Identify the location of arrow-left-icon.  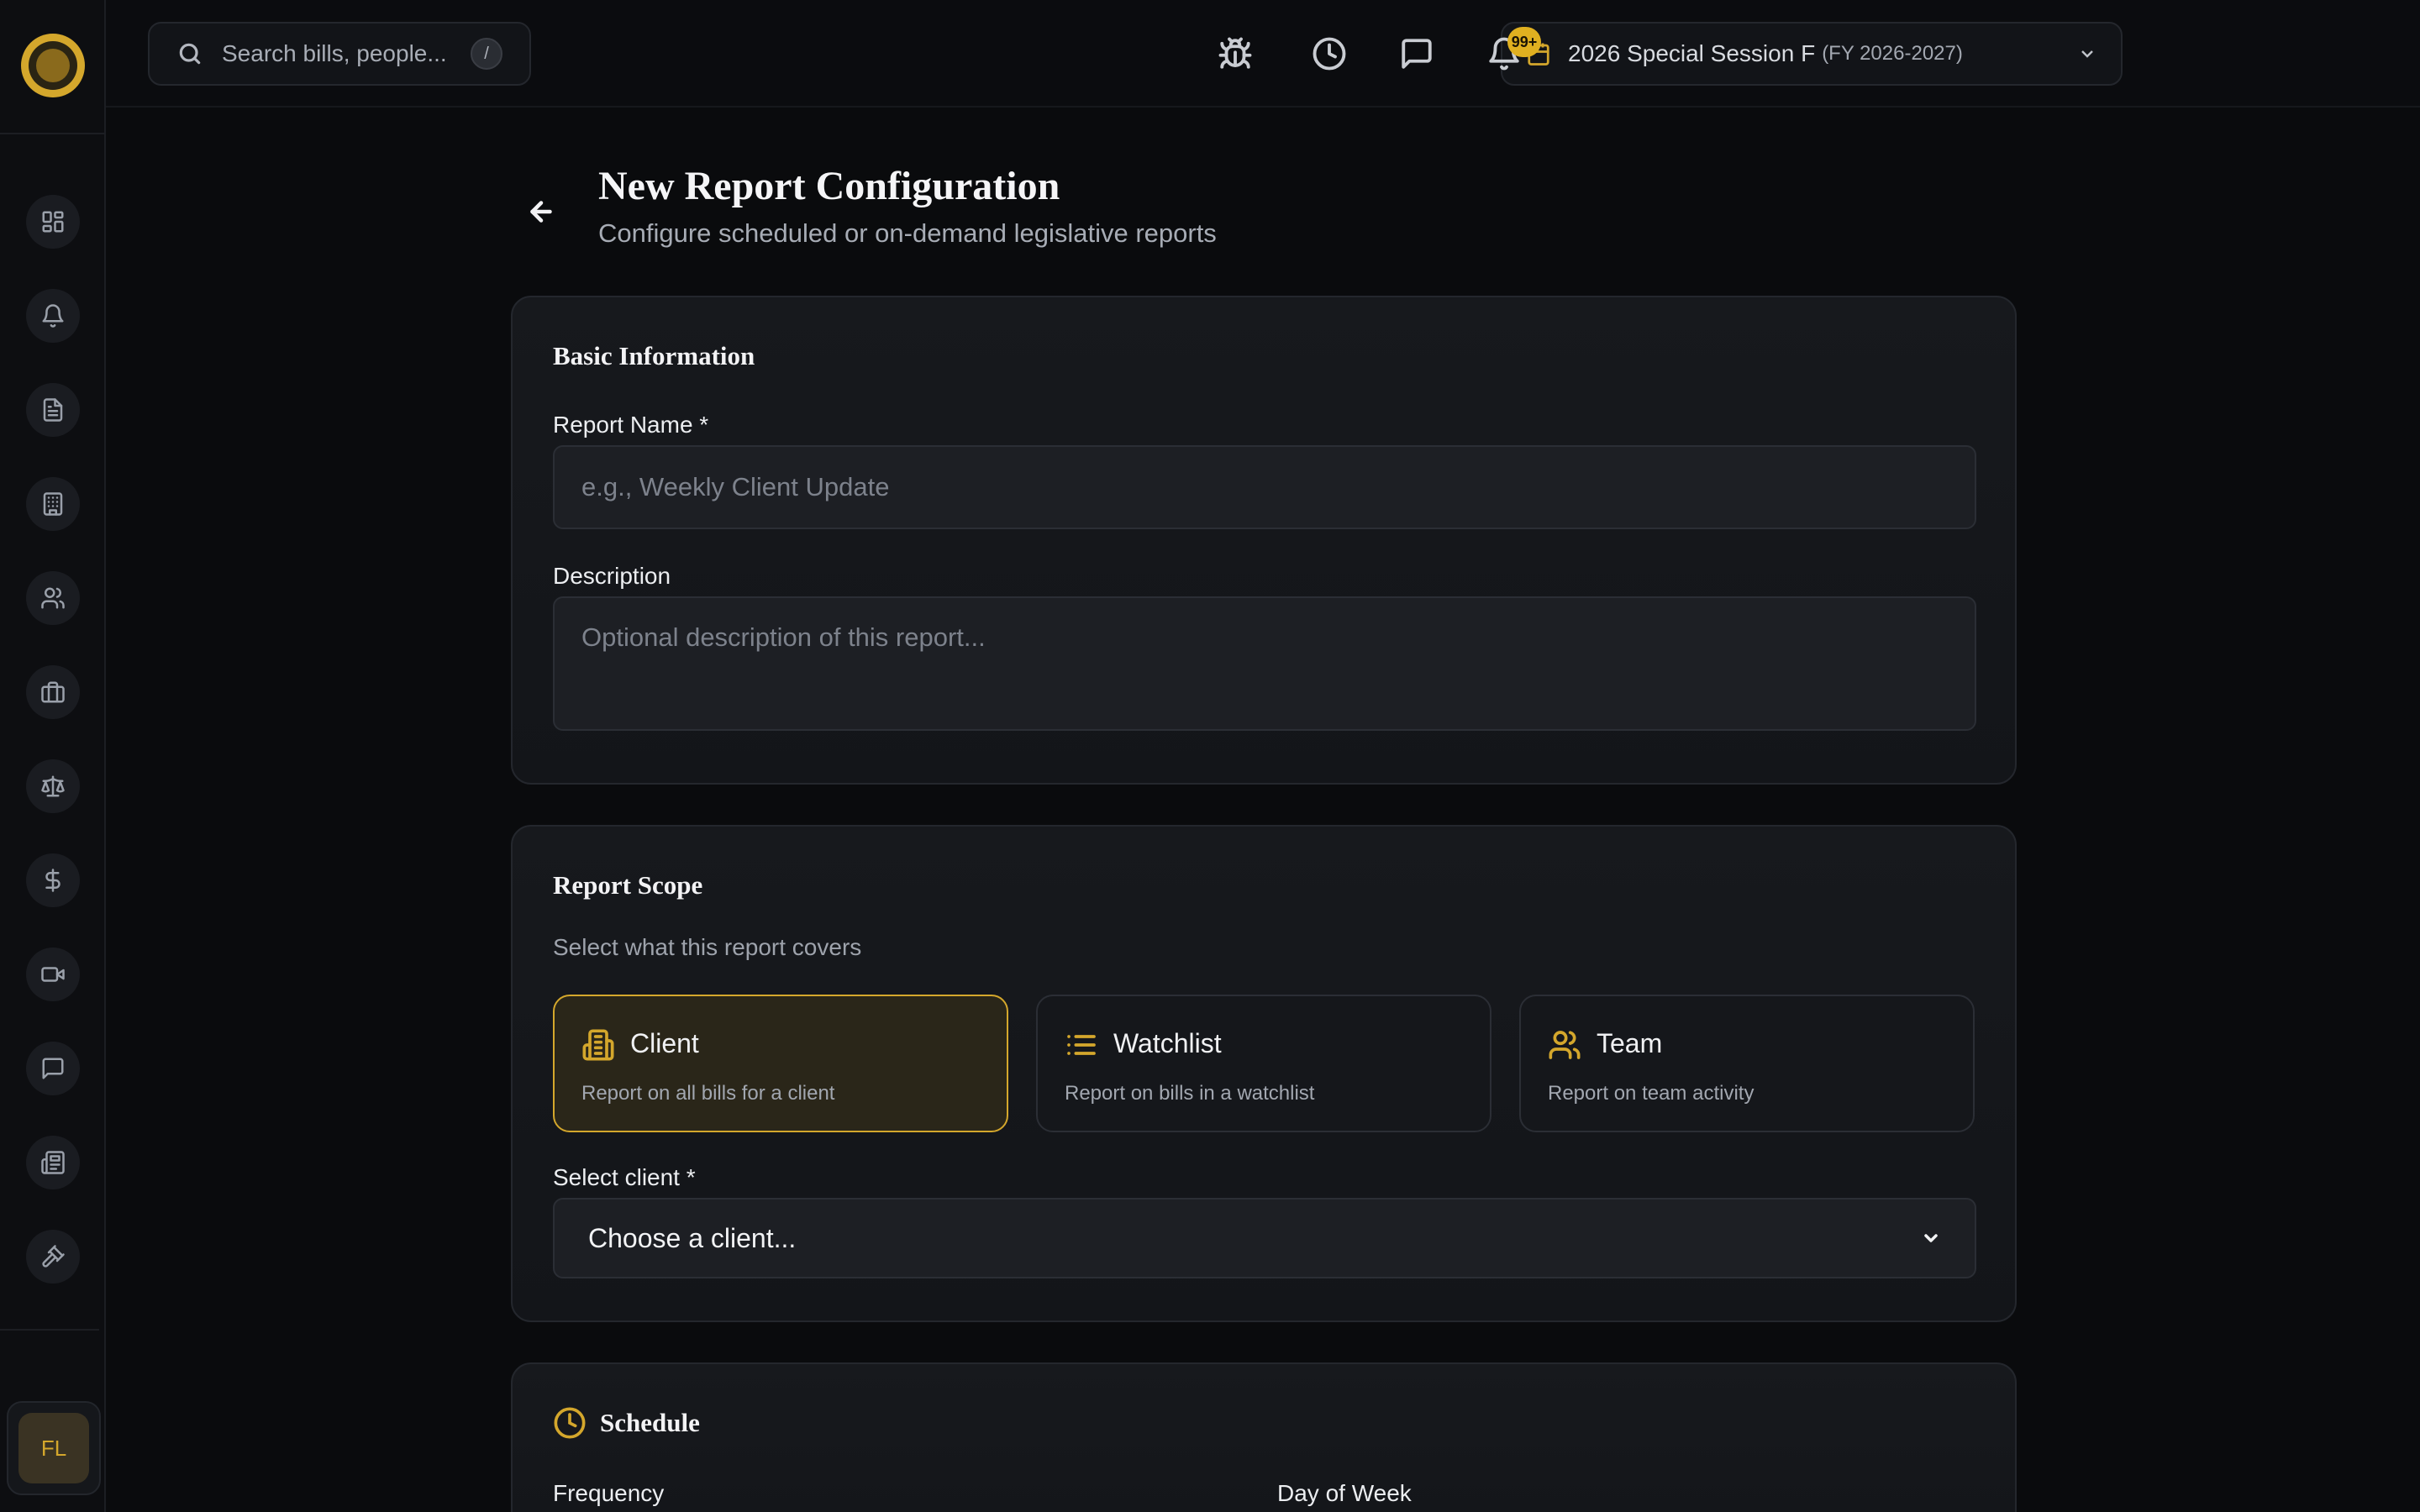
(541, 212).